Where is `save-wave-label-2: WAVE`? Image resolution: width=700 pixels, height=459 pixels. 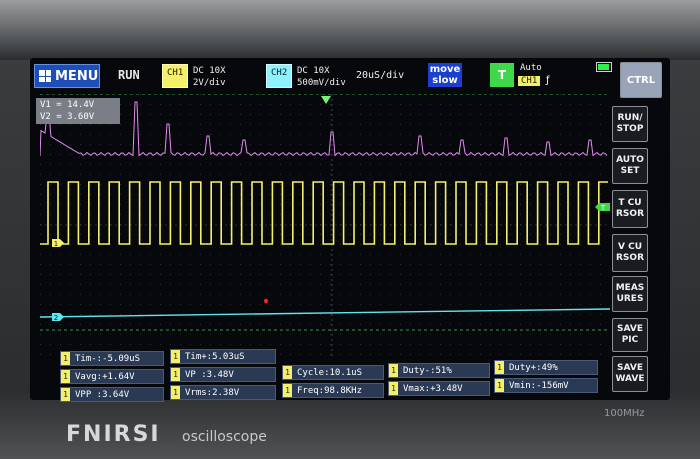
save-wave-label-2: WAVE is located at coordinates (630, 379).